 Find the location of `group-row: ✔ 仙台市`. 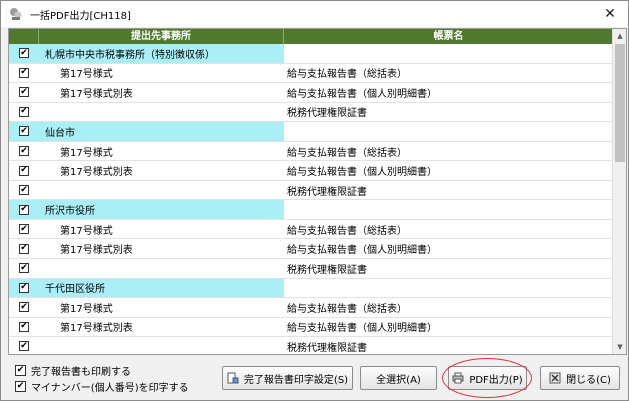

group-row: ✔ 仙台市 is located at coordinates (311, 132).